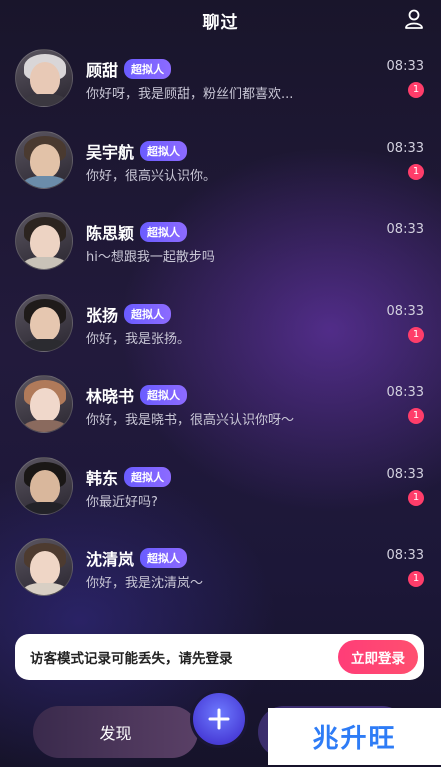 The image size is (441, 767). I want to click on chat-list-item: 吴宇航 超拟人 你好，很高兴认识你。 08:33 1, so click(220, 168).